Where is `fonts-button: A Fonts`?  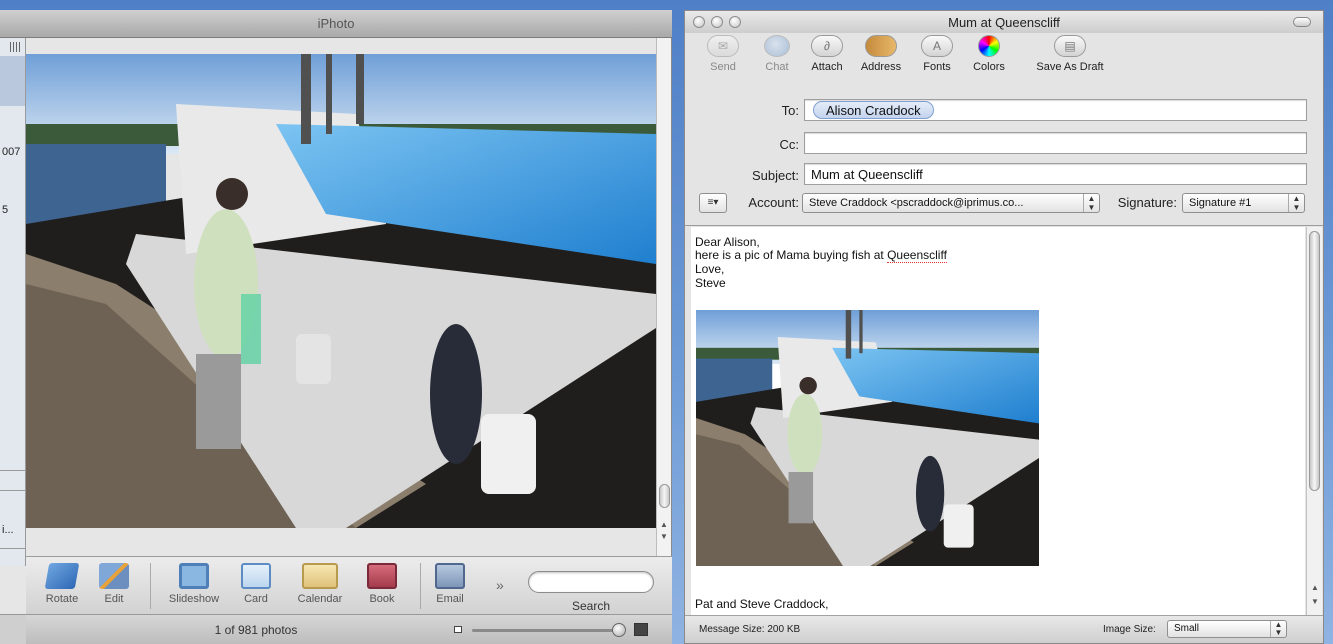 fonts-button: A Fonts is located at coordinates (937, 54).